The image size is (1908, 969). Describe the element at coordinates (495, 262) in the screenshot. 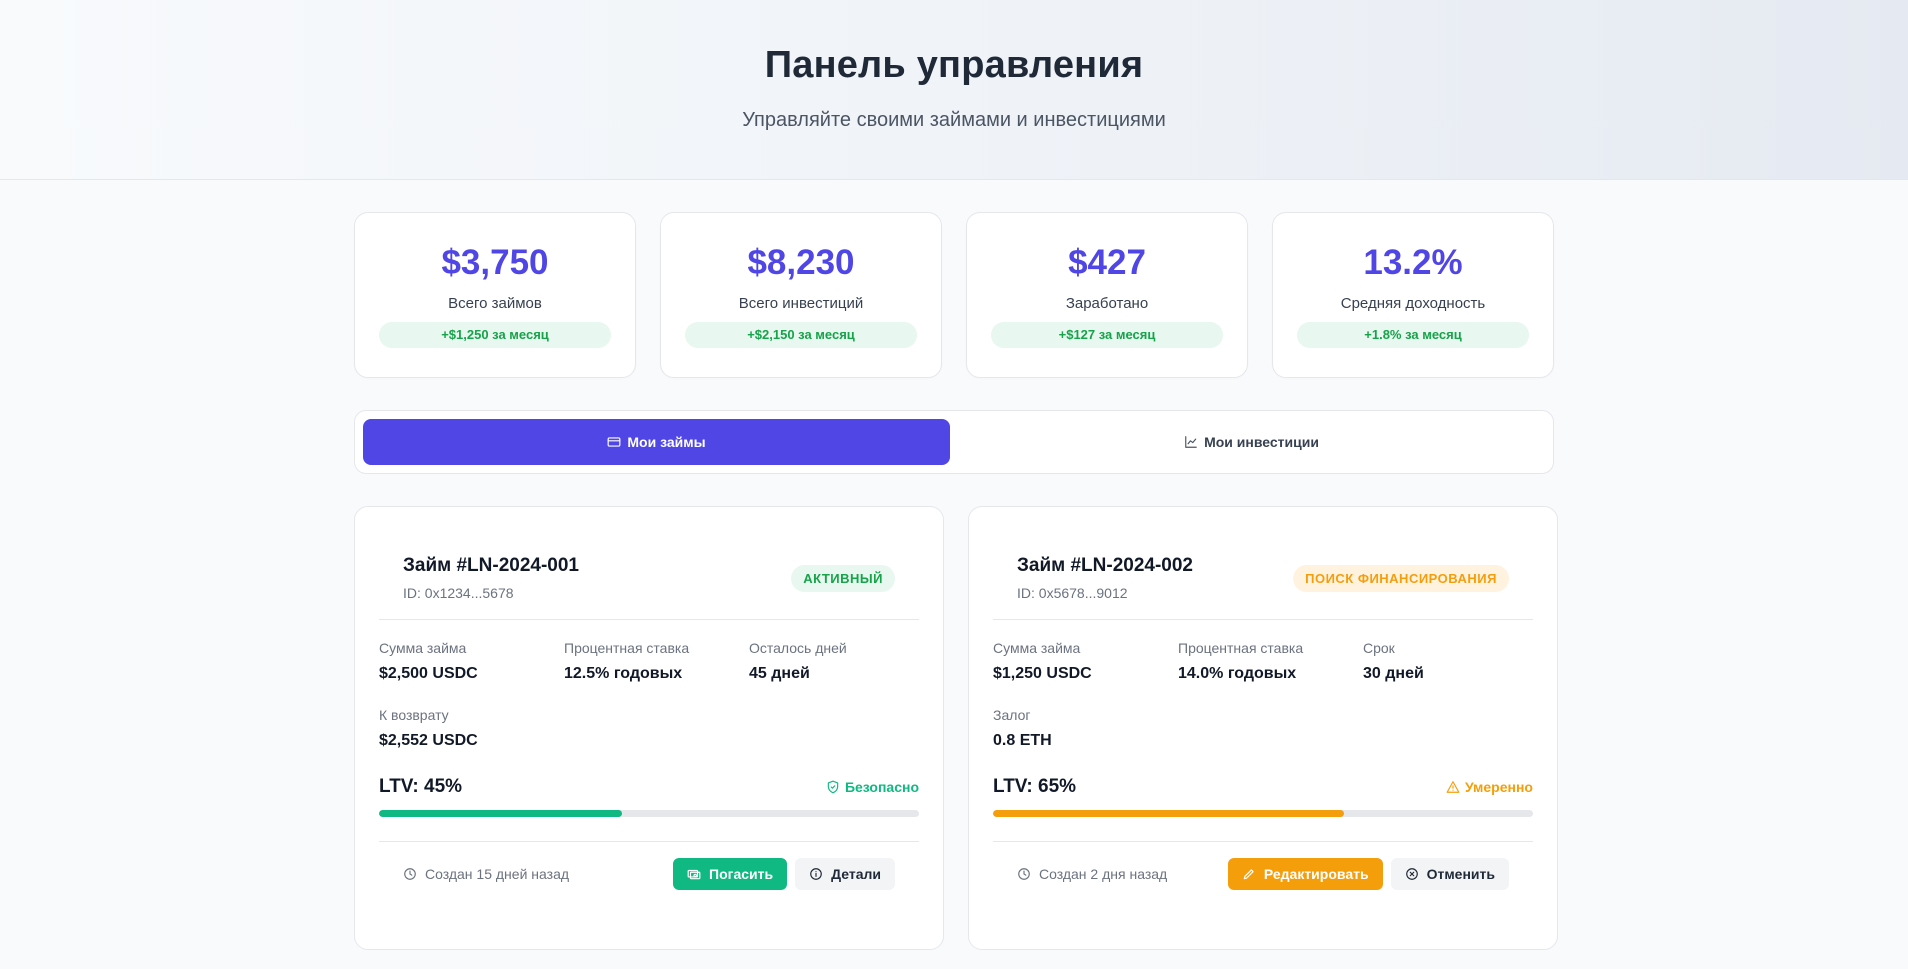

I see `stat-value: $3,750` at that location.